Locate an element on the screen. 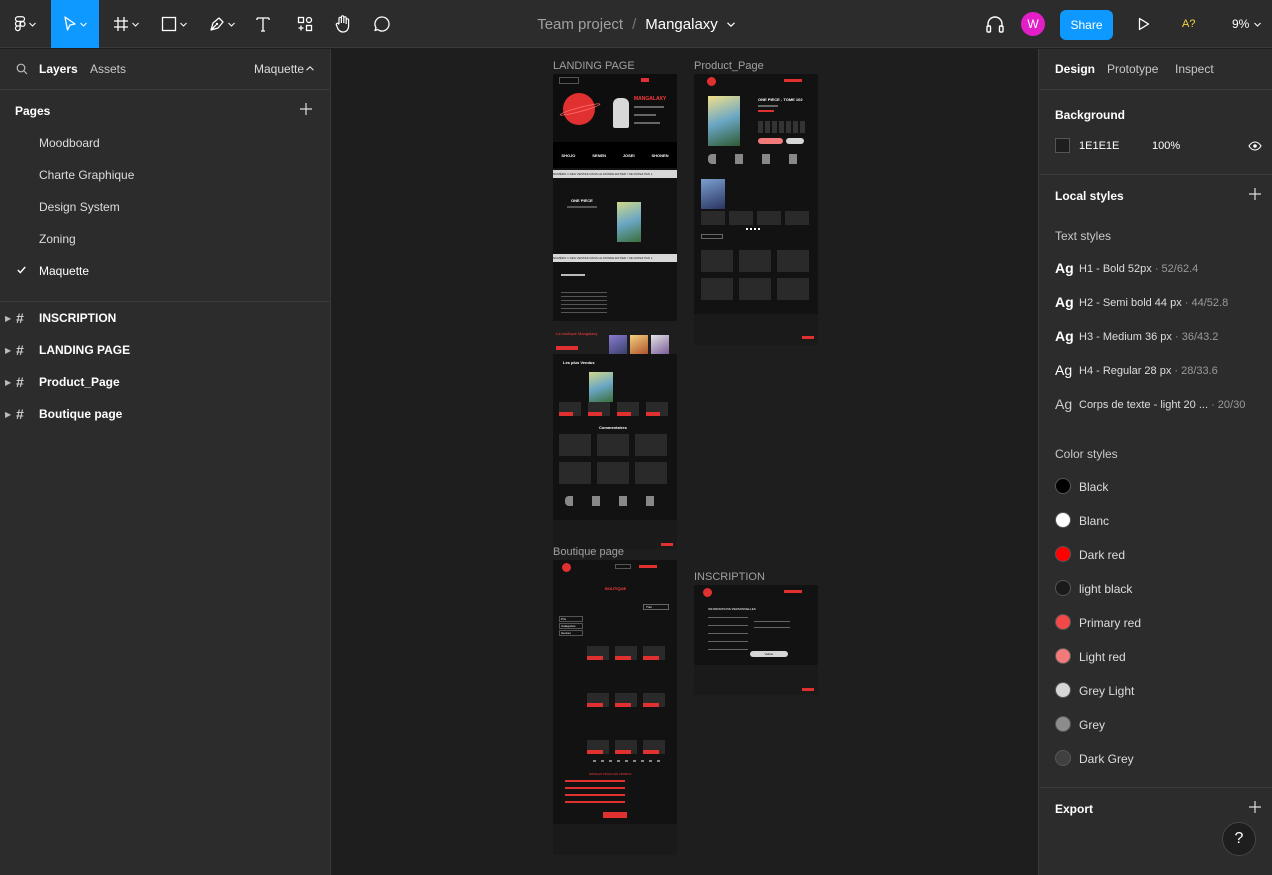  color-style-item: Dark Grey is located at coordinates (1160, 759).